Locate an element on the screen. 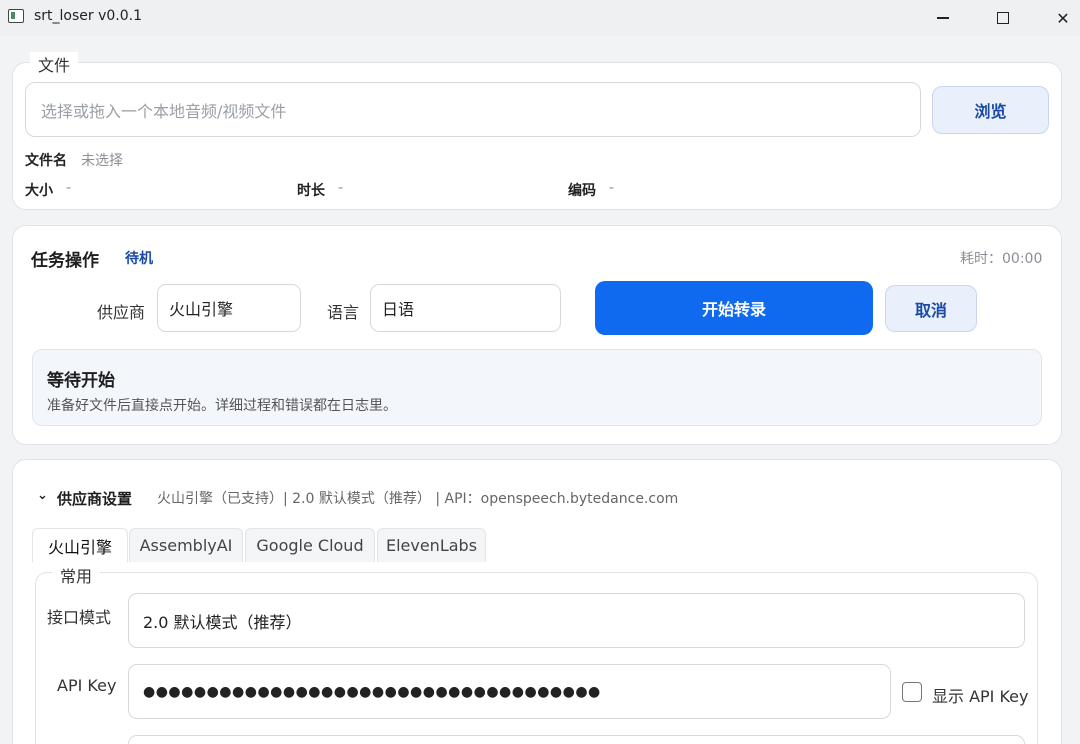  task-status-badge: 待机 is located at coordinates (139, 259).